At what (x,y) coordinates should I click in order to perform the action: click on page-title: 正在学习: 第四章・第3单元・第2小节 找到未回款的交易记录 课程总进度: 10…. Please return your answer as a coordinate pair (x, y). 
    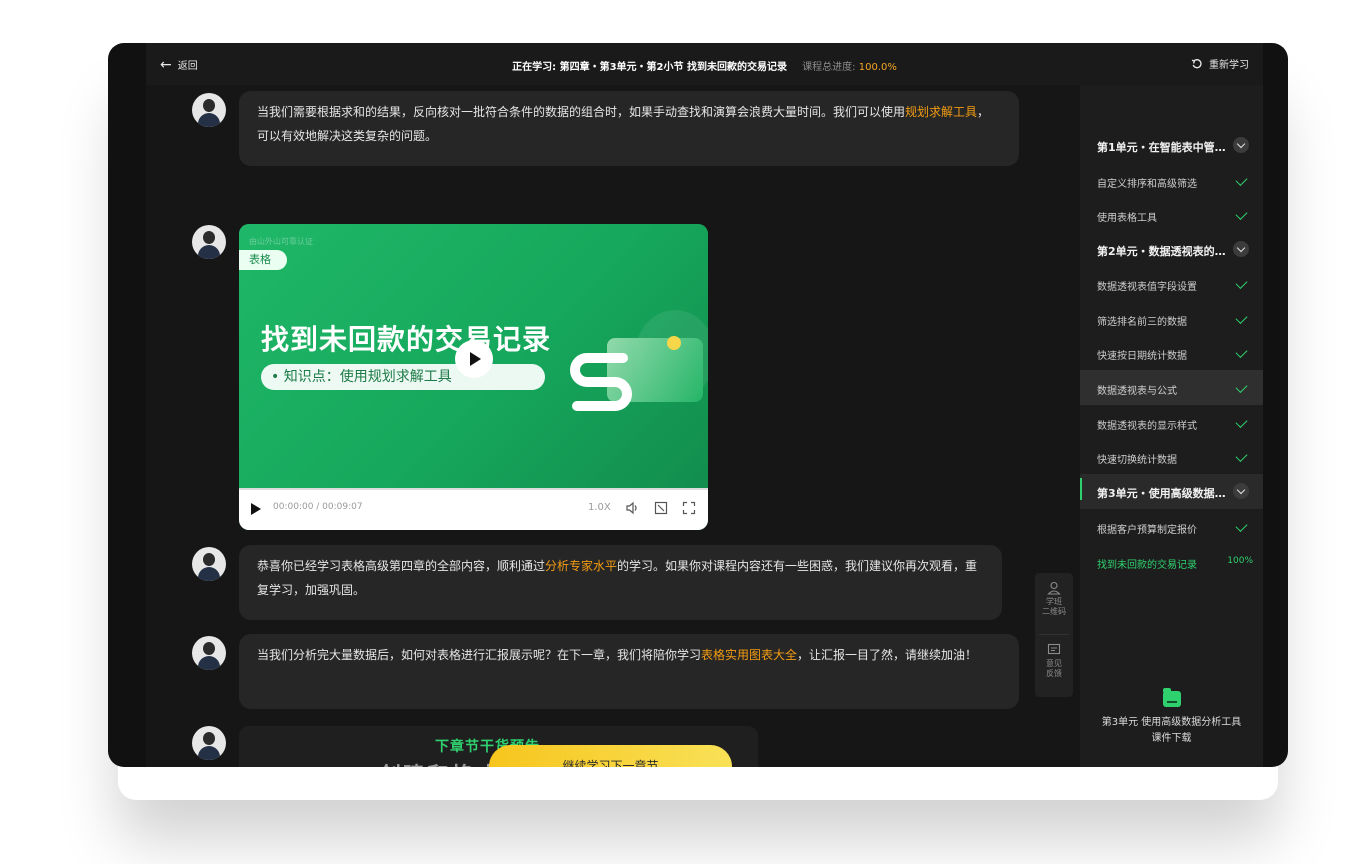
    Looking at the image, I should click on (704, 65).